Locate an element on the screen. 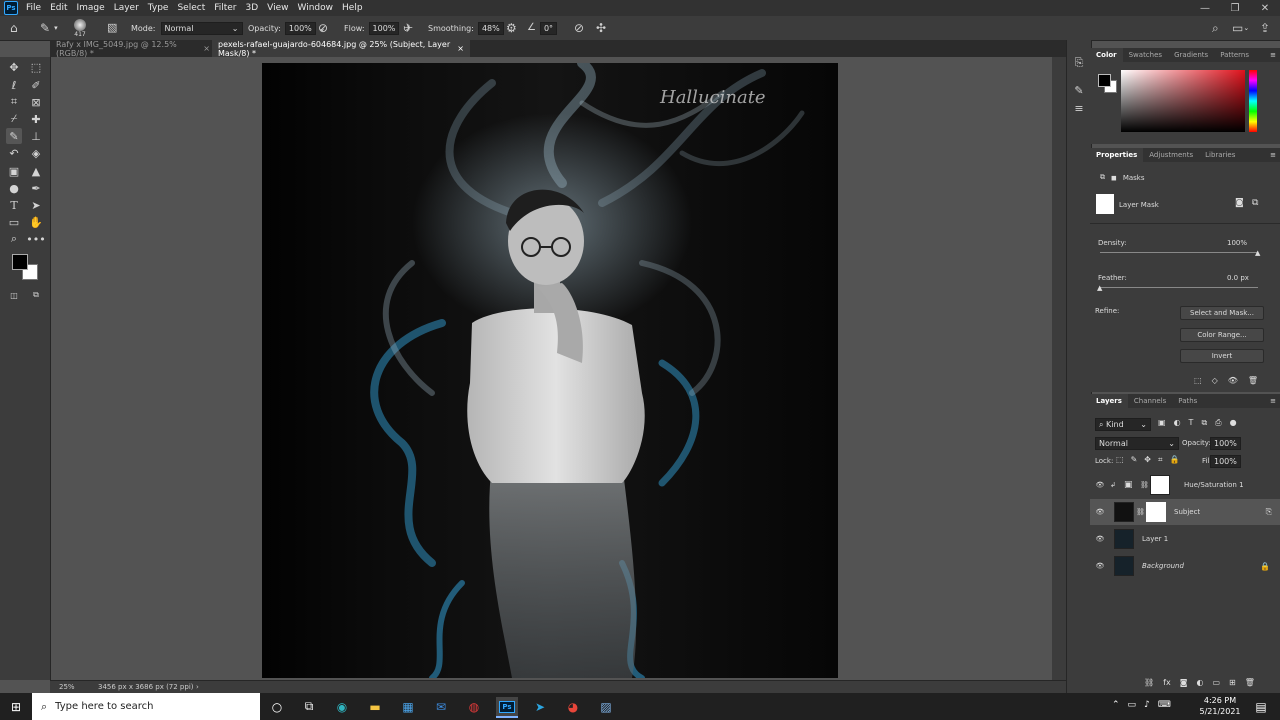 This screenshot has height=720, width=1280. vertical-scrollbar is located at coordinates (1059, 368).